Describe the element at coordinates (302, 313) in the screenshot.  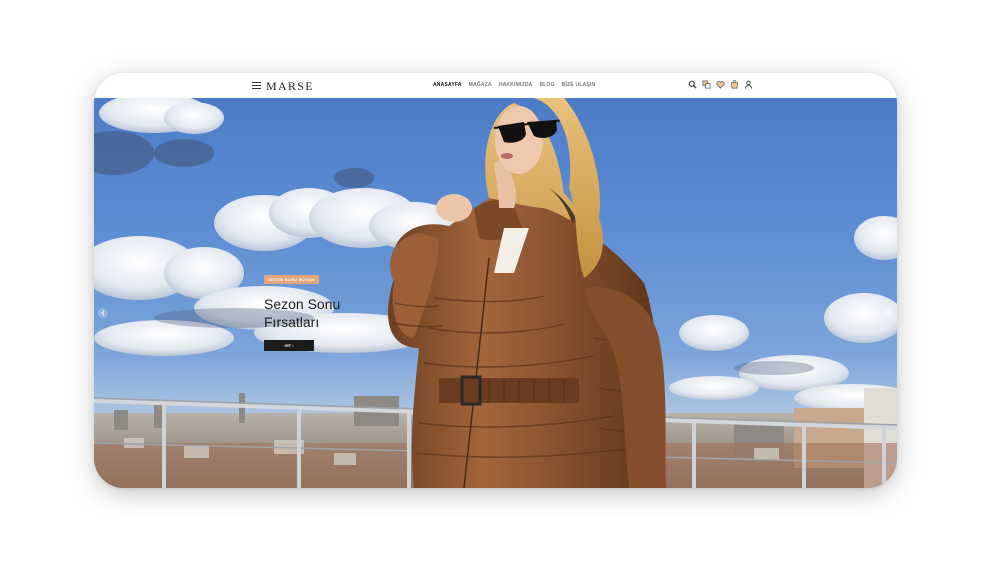
I see `promo-title: Sezon Sonu Fırsatları` at that location.